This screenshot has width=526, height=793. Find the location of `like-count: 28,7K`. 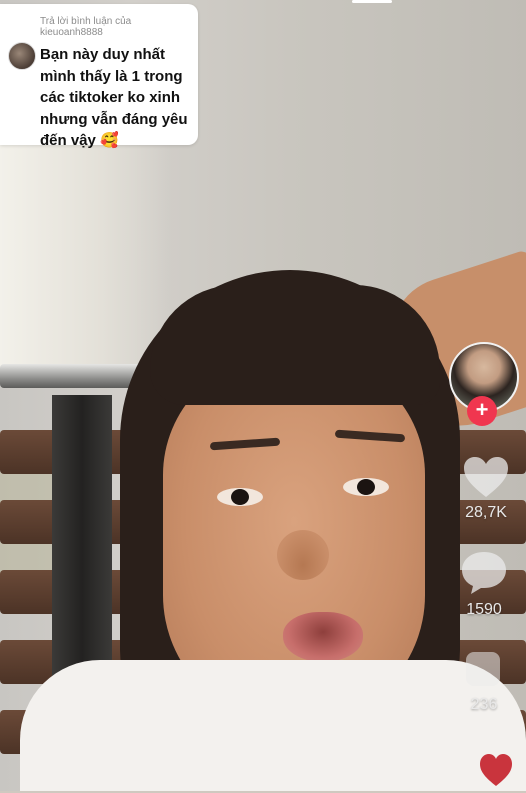

like-count: 28,7K is located at coordinates (486, 512).